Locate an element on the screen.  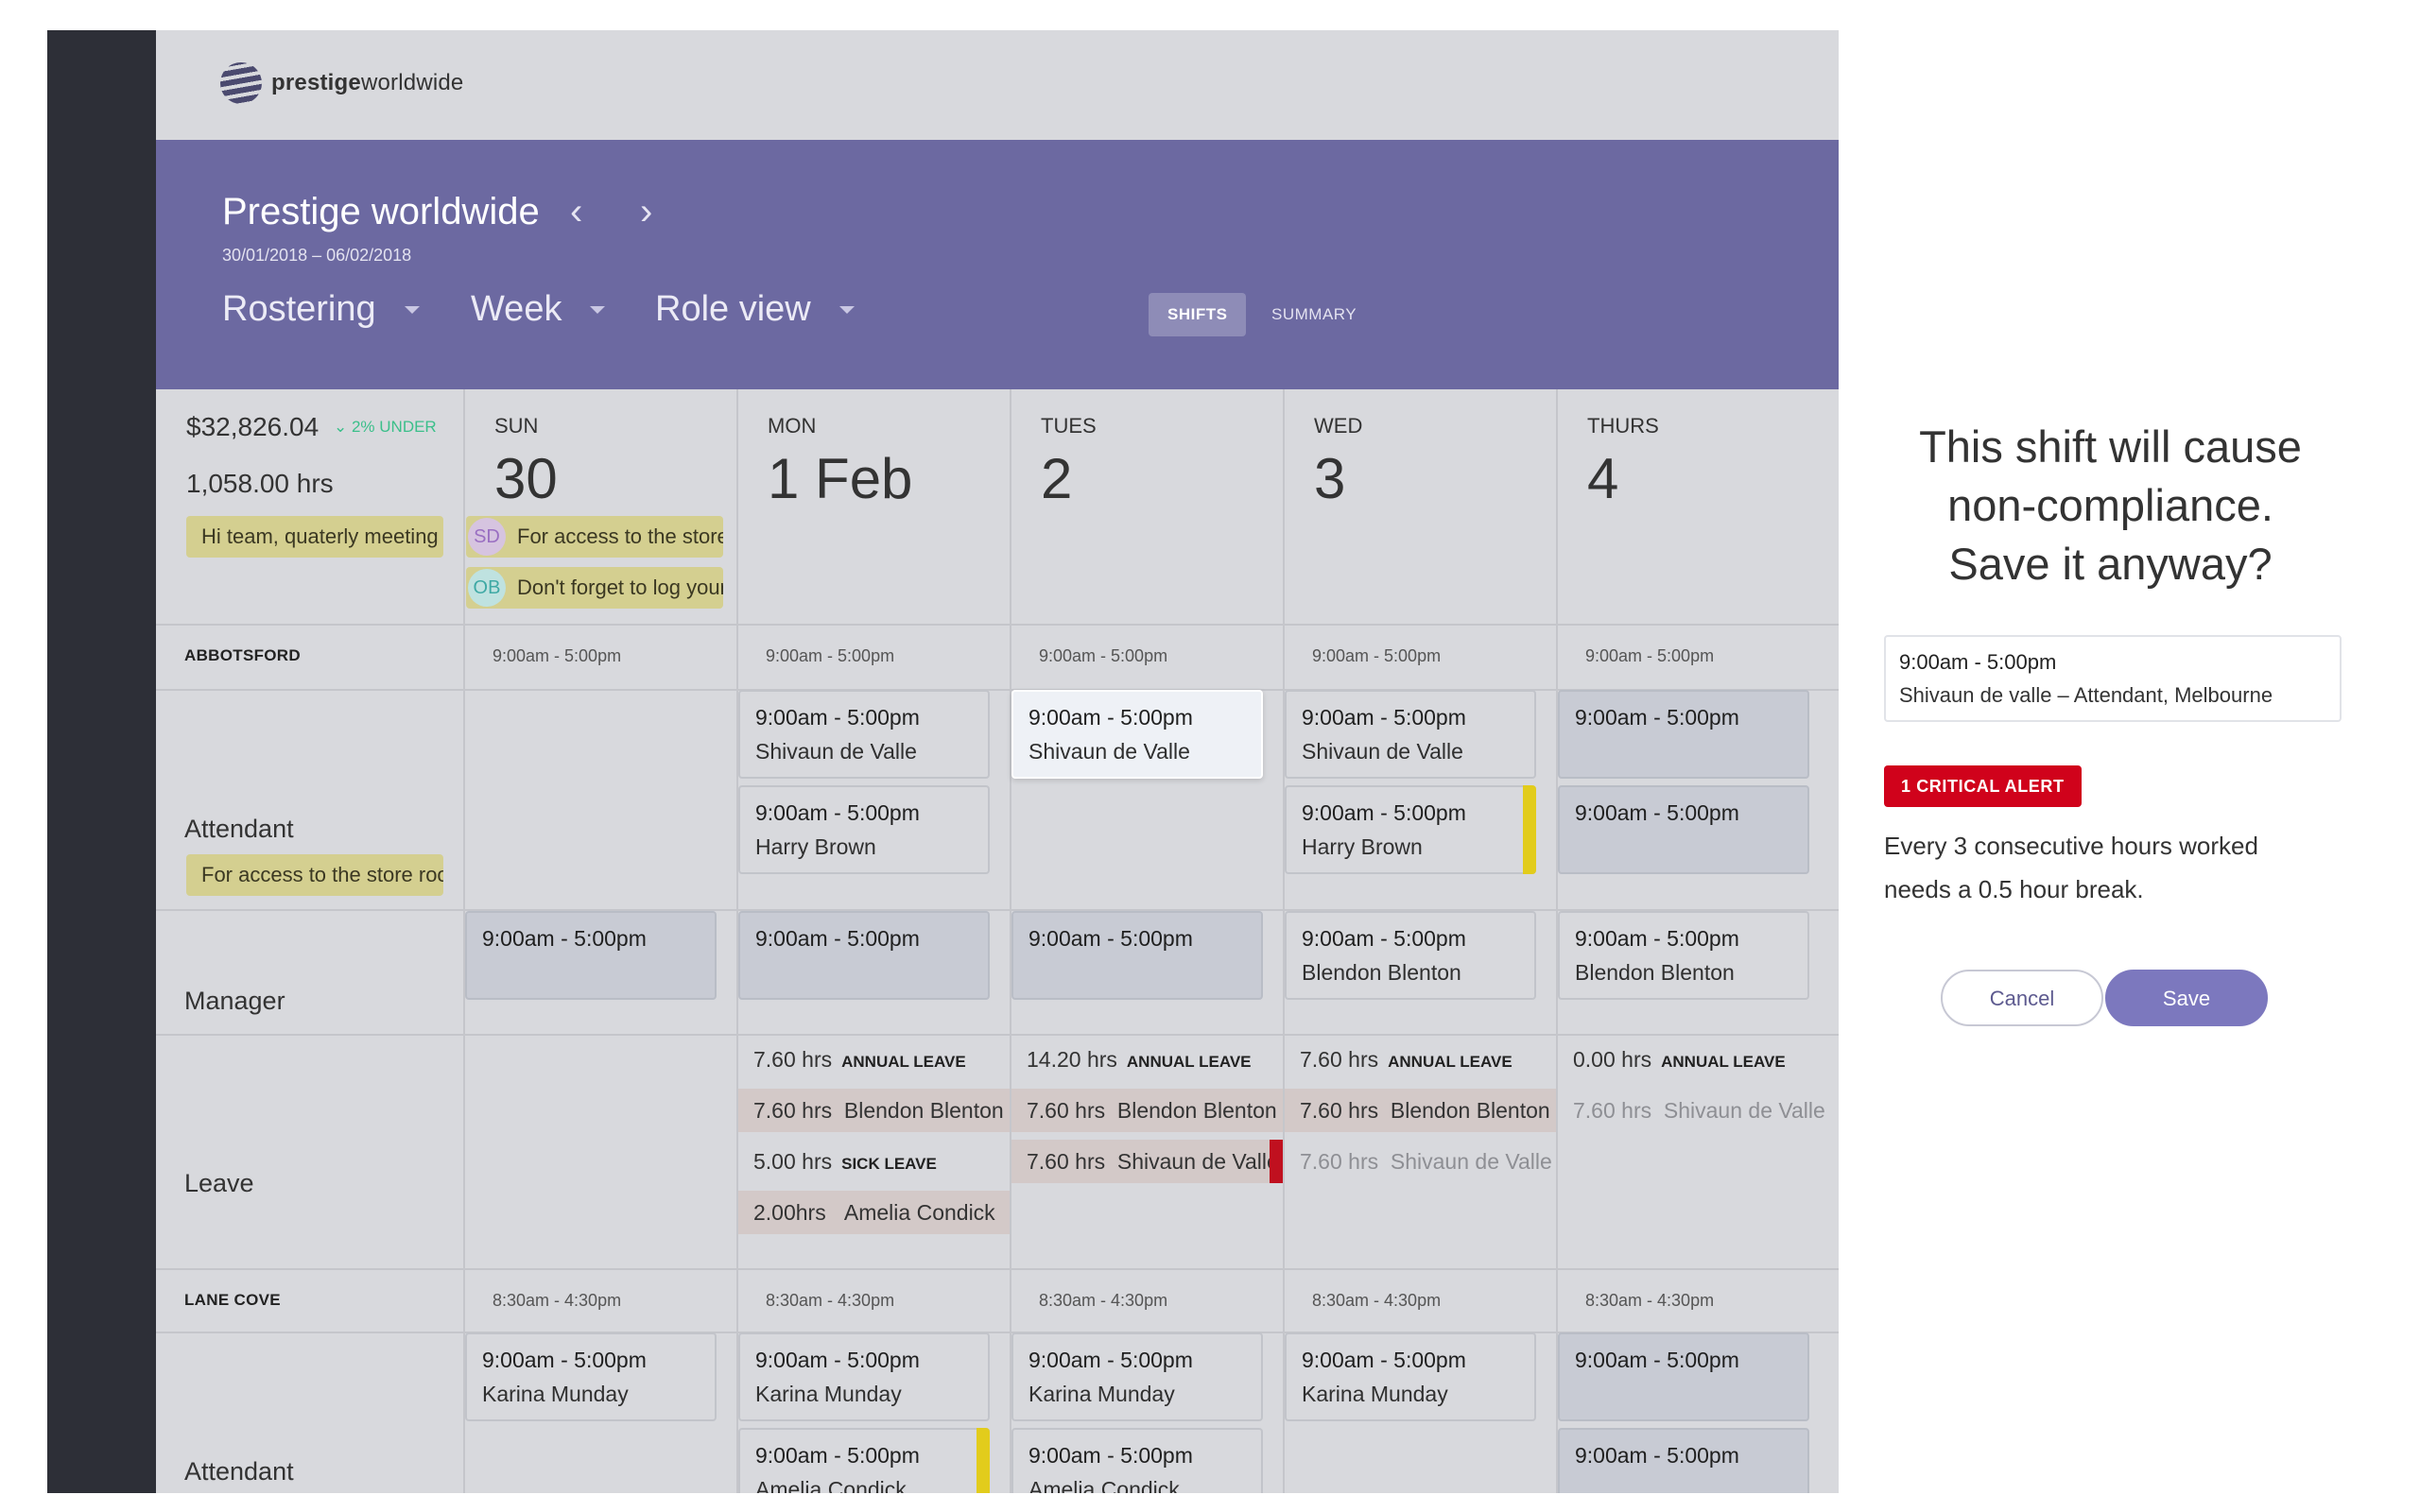
left-sidebar is located at coordinates (101, 761).